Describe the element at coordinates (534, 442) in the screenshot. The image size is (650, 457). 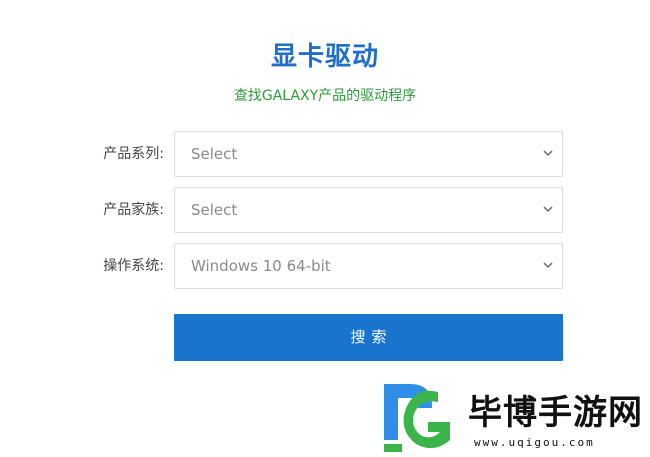
I see `watermark-url: www.uqigou.com` at that location.